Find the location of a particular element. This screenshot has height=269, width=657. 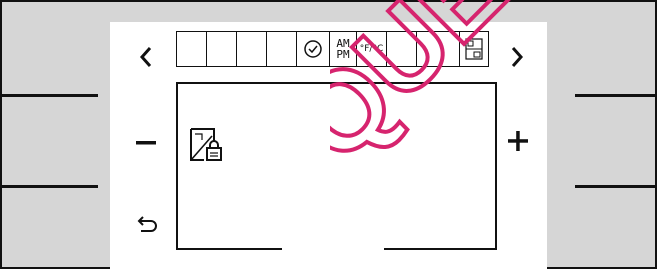

chevron-right-icon is located at coordinates (517, 57).